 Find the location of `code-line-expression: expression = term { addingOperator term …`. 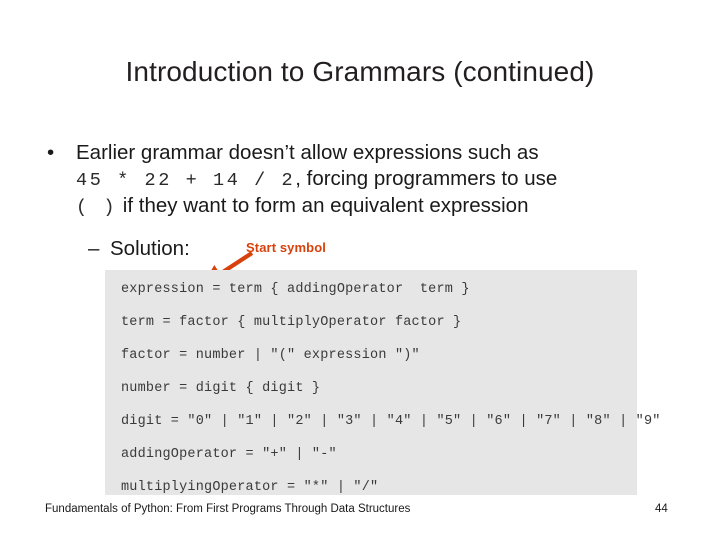

code-line-expression: expression = term { addingOperator term … is located at coordinates (295, 289).